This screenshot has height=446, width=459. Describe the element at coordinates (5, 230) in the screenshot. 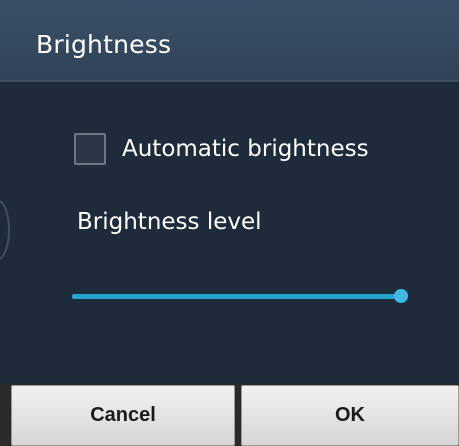

I see `background-edge-arc` at that location.